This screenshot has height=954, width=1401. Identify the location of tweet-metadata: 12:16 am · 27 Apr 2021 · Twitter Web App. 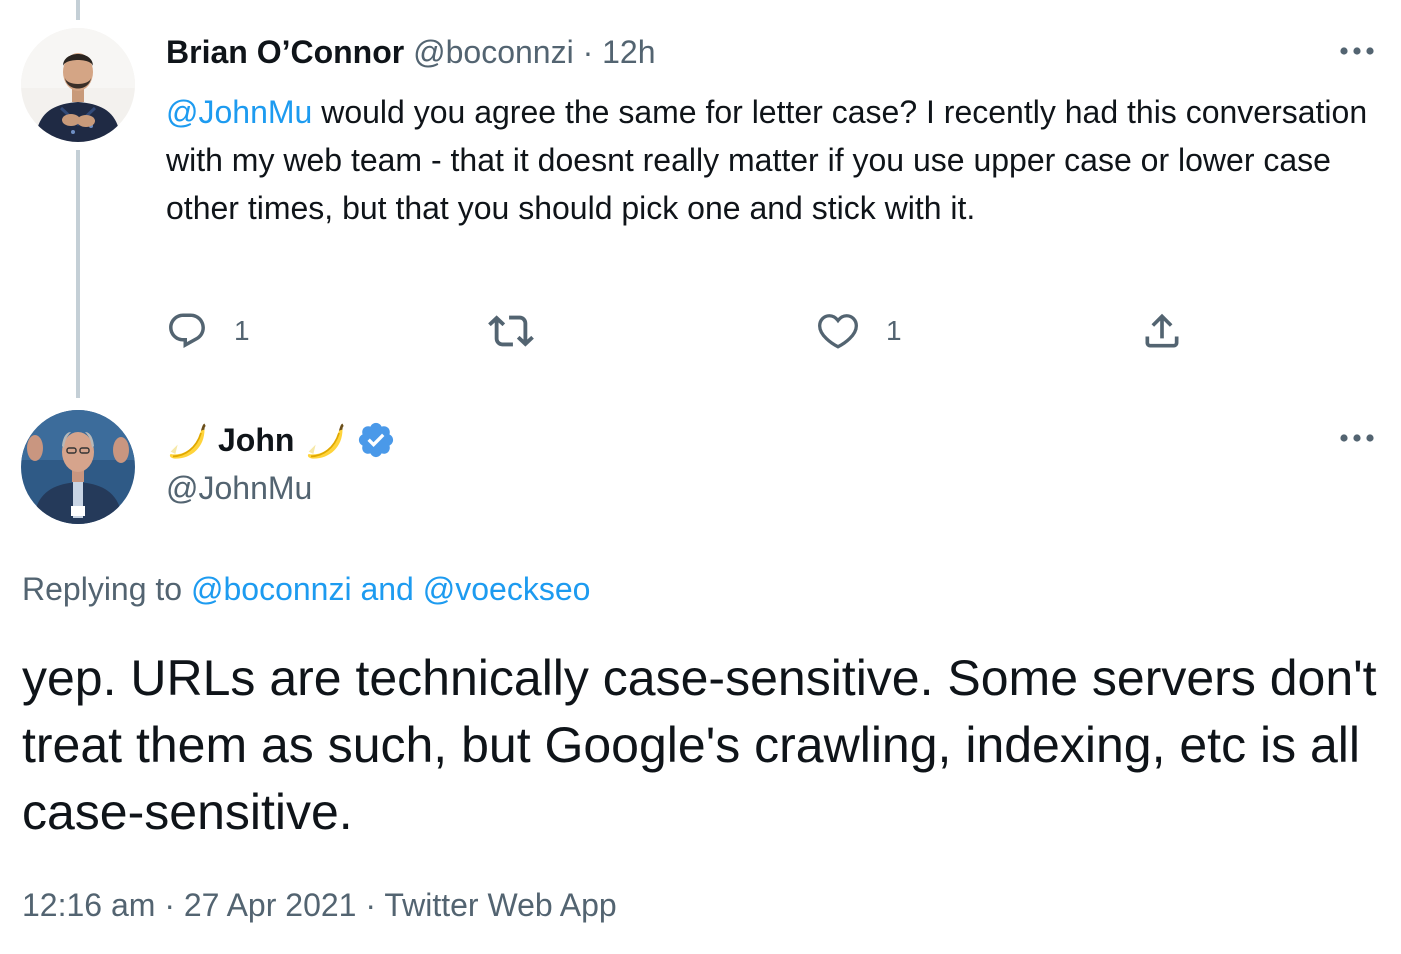
(319, 905).